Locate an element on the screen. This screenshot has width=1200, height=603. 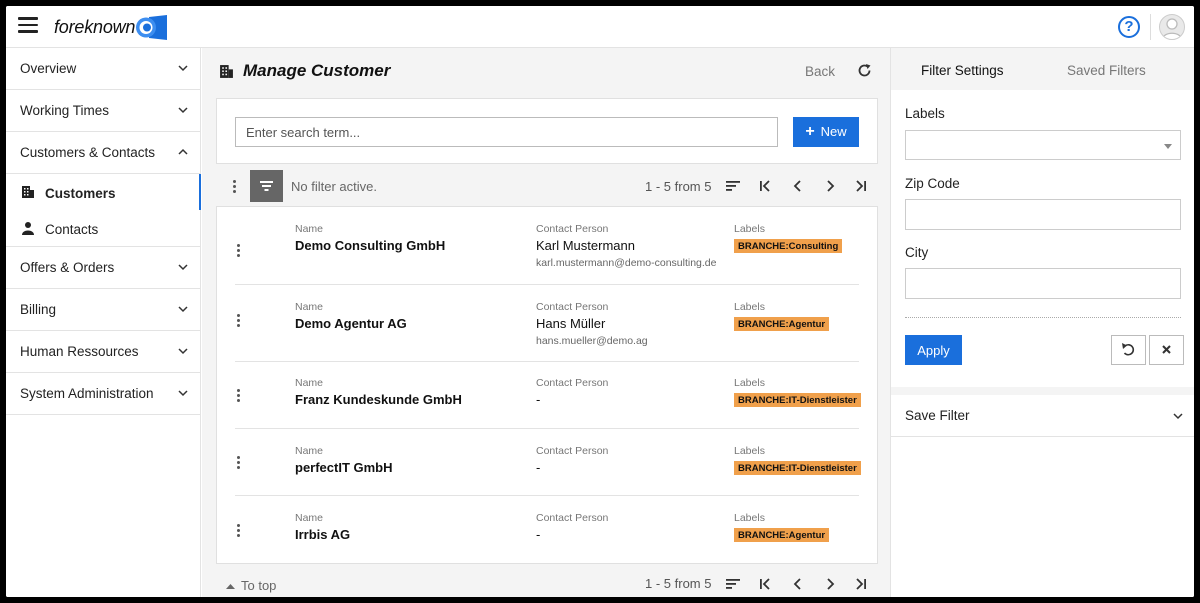
pagination-summary: 1 - 5 from 5 is located at coordinates (678, 583).